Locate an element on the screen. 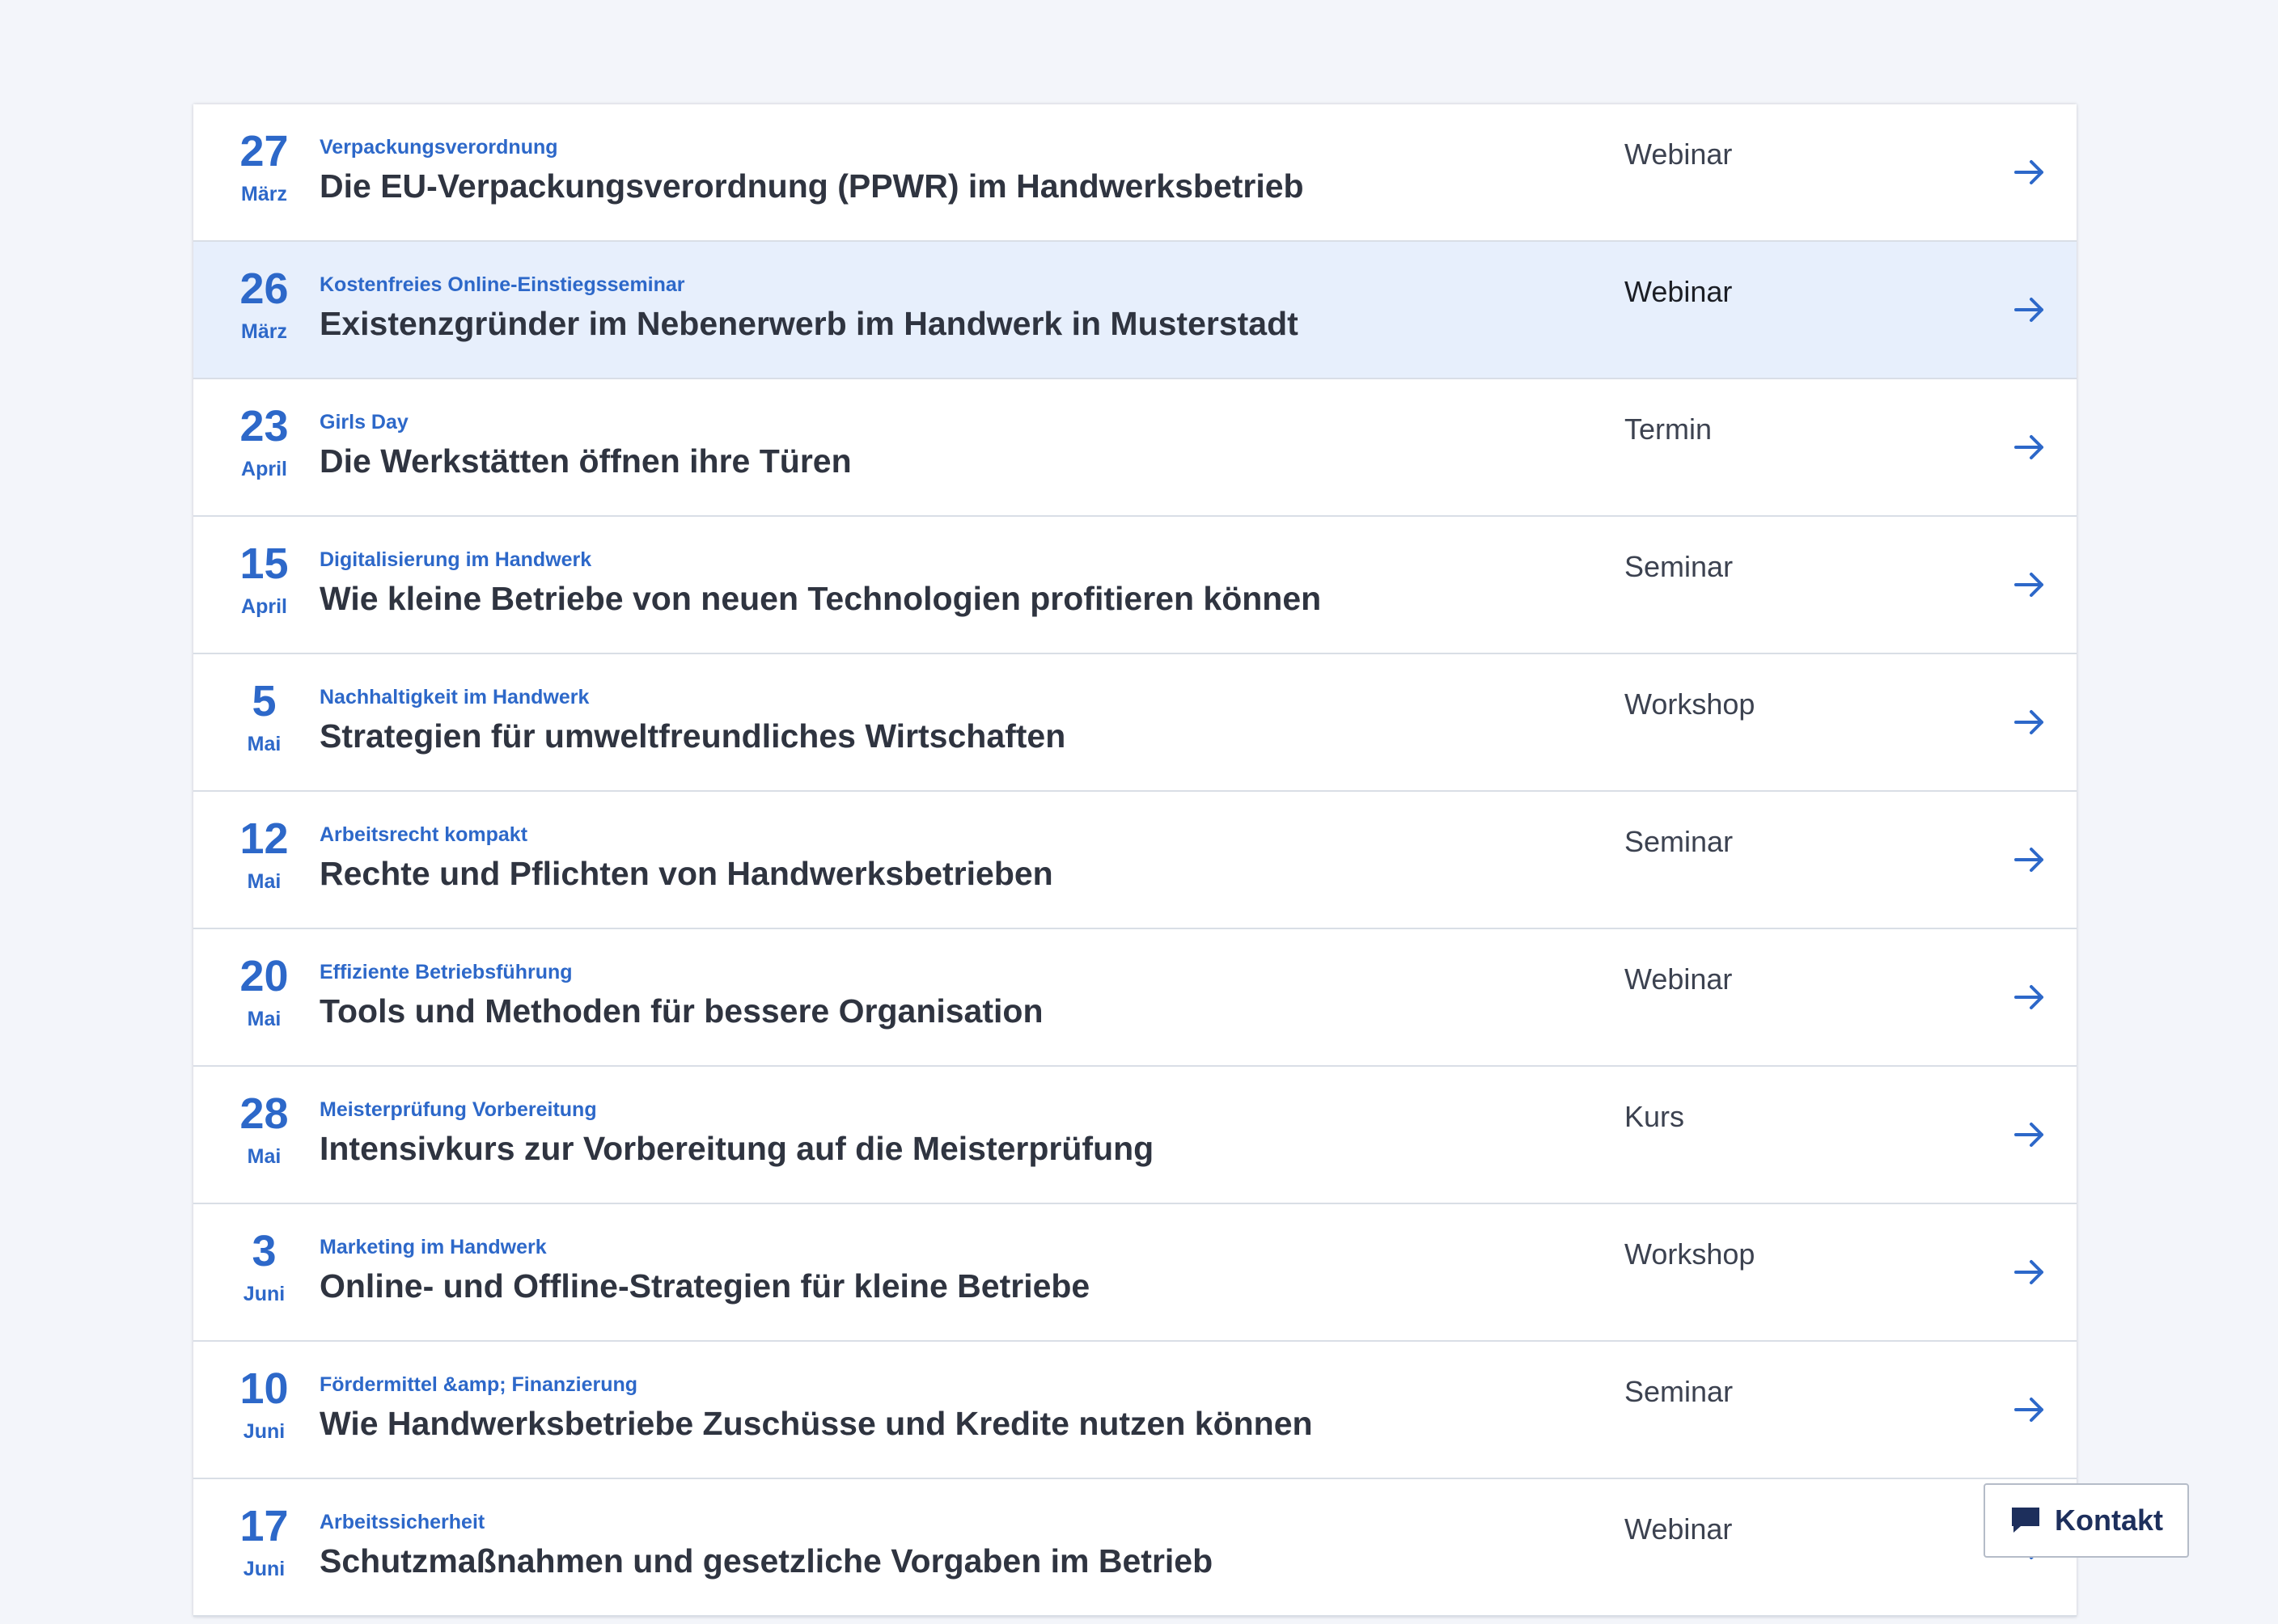 The width and height of the screenshot is (2278, 1624). event-type: Kurs is located at coordinates (1654, 1116).